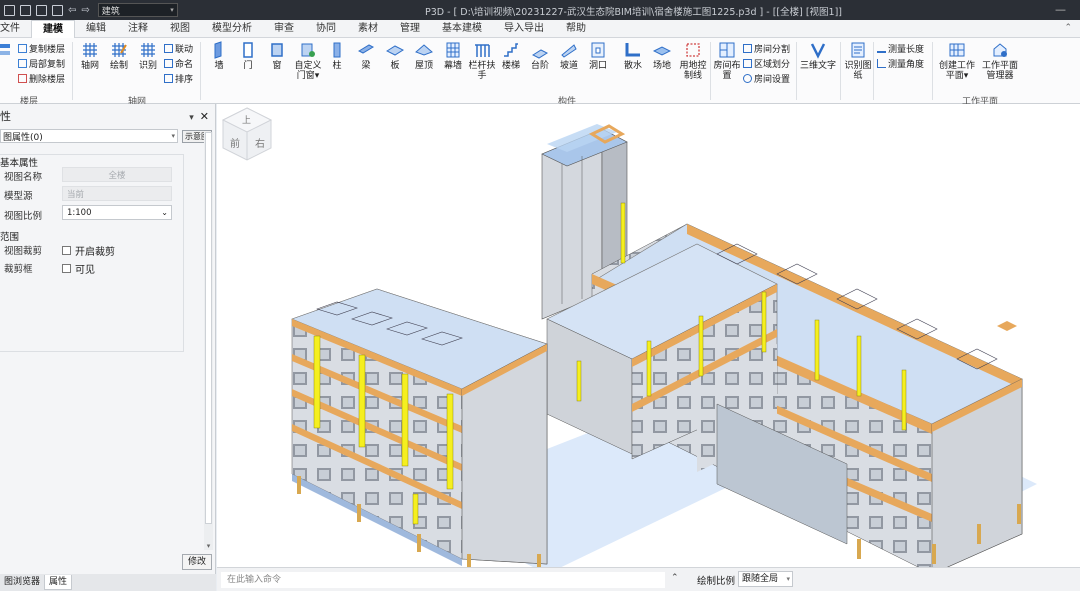 This screenshot has width=1080, height=591. Describe the element at coordinates (366, 56) in the screenshot. I see `beam-button: 梁` at that location.